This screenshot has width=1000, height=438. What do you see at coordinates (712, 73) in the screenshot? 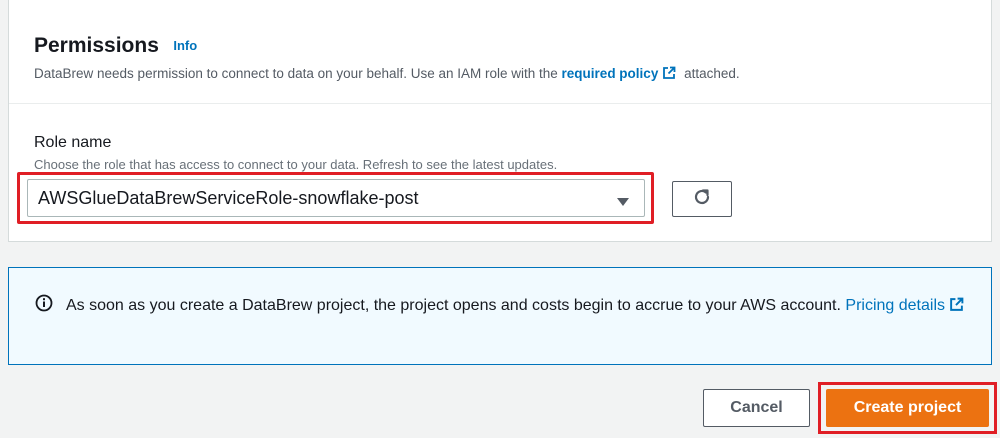
I see `description-suffix: attached.` at bounding box center [712, 73].